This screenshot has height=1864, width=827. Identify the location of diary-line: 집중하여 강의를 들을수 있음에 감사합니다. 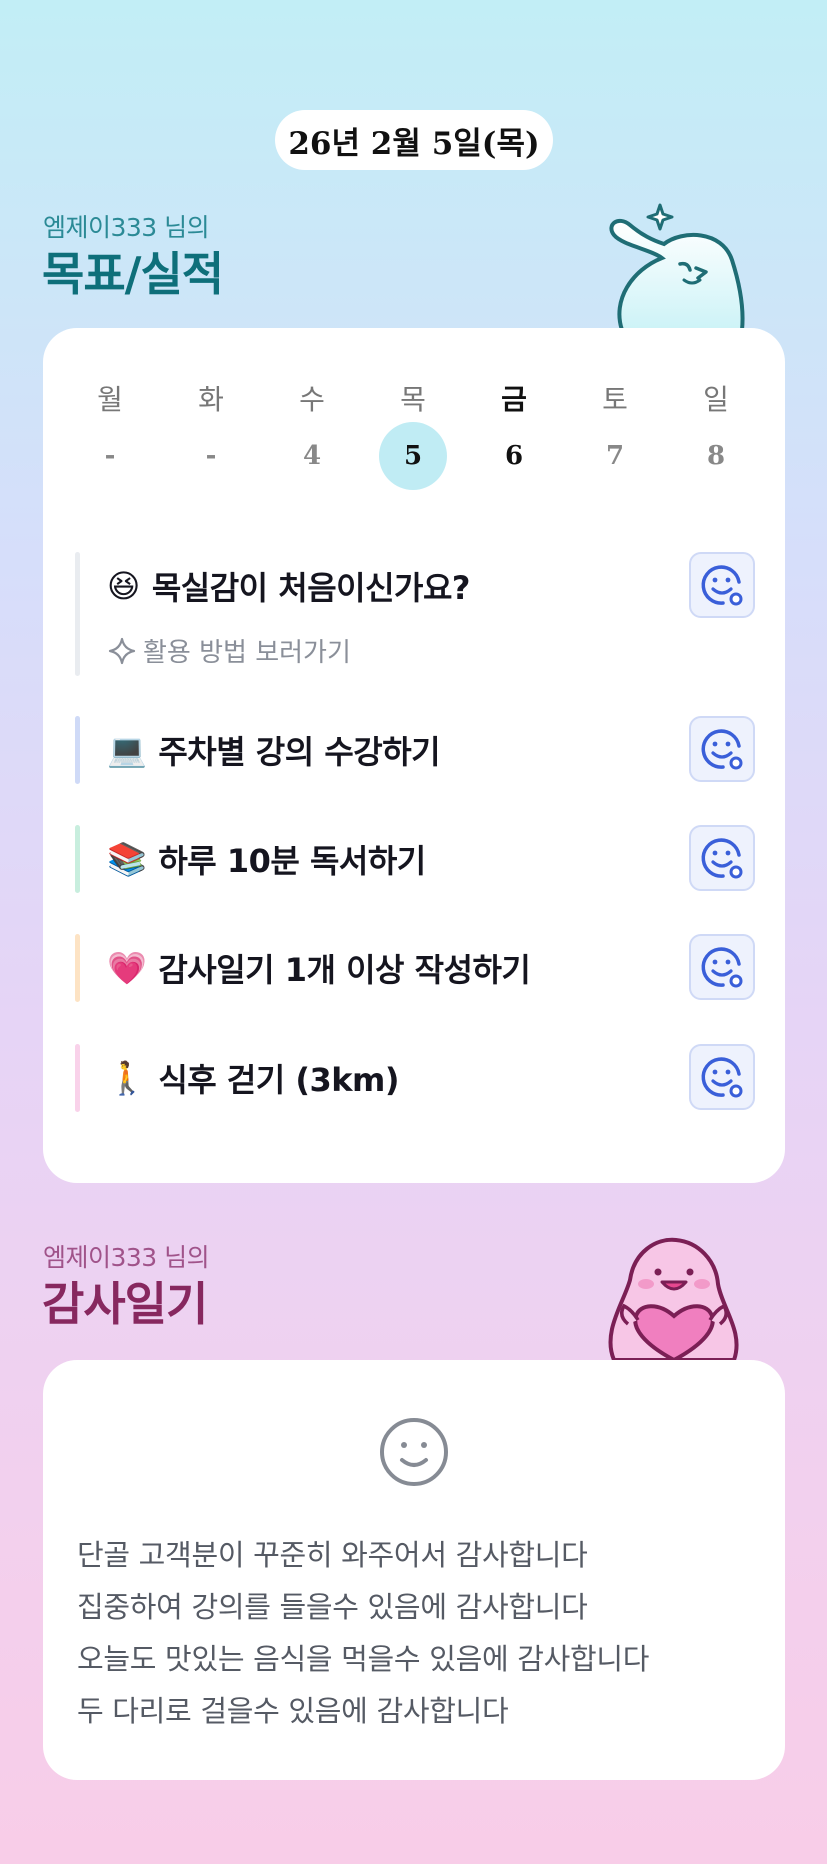
(332, 1607).